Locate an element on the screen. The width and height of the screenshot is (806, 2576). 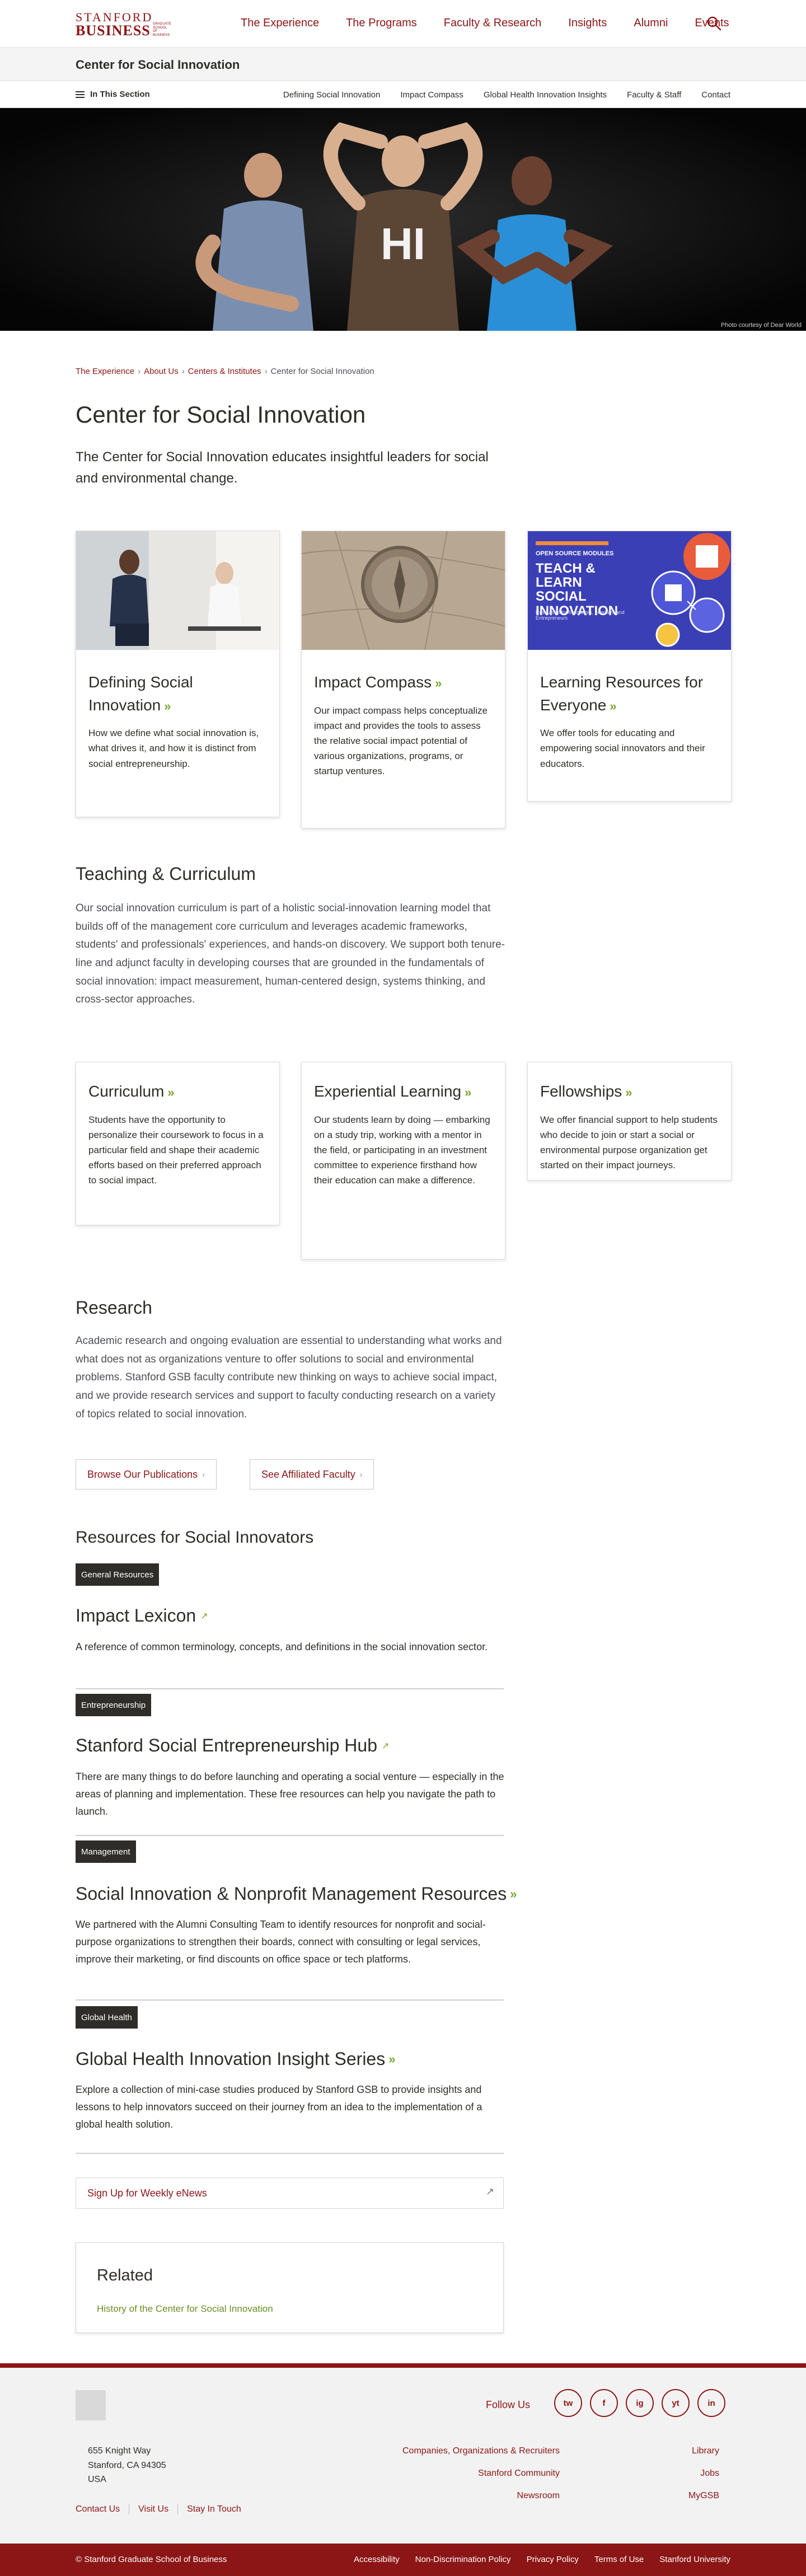
tag-general-resources: General Resources is located at coordinates (118, 1575).